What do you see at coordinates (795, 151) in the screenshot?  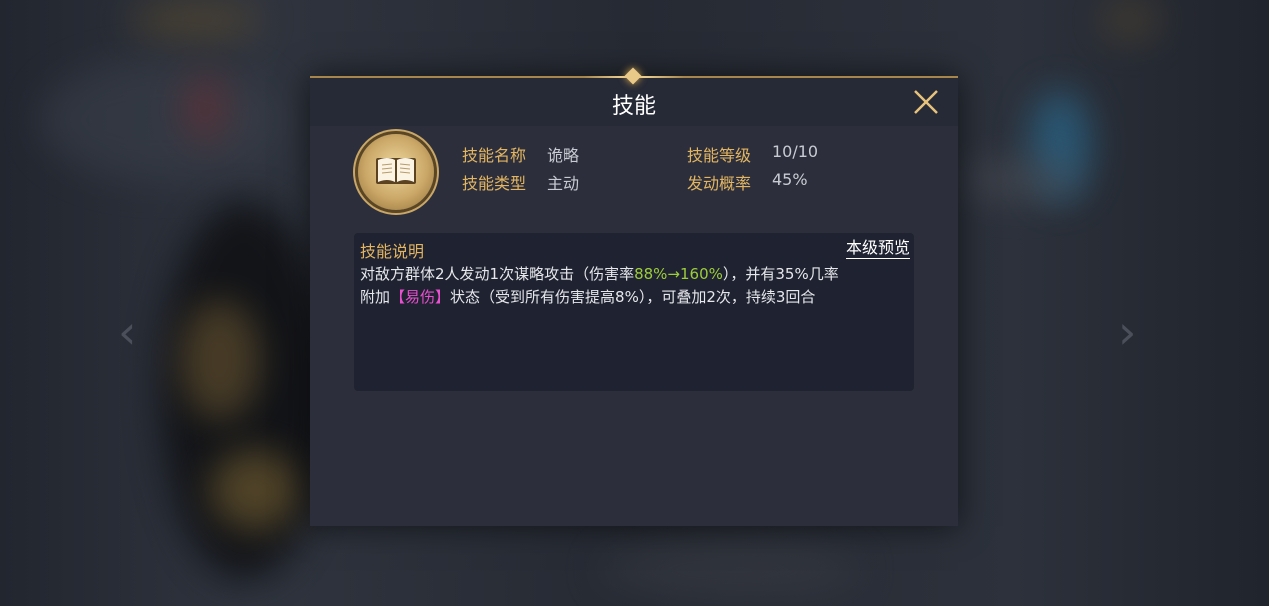 I see `skill-level-value: 10/10` at bounding box center [795, 151].